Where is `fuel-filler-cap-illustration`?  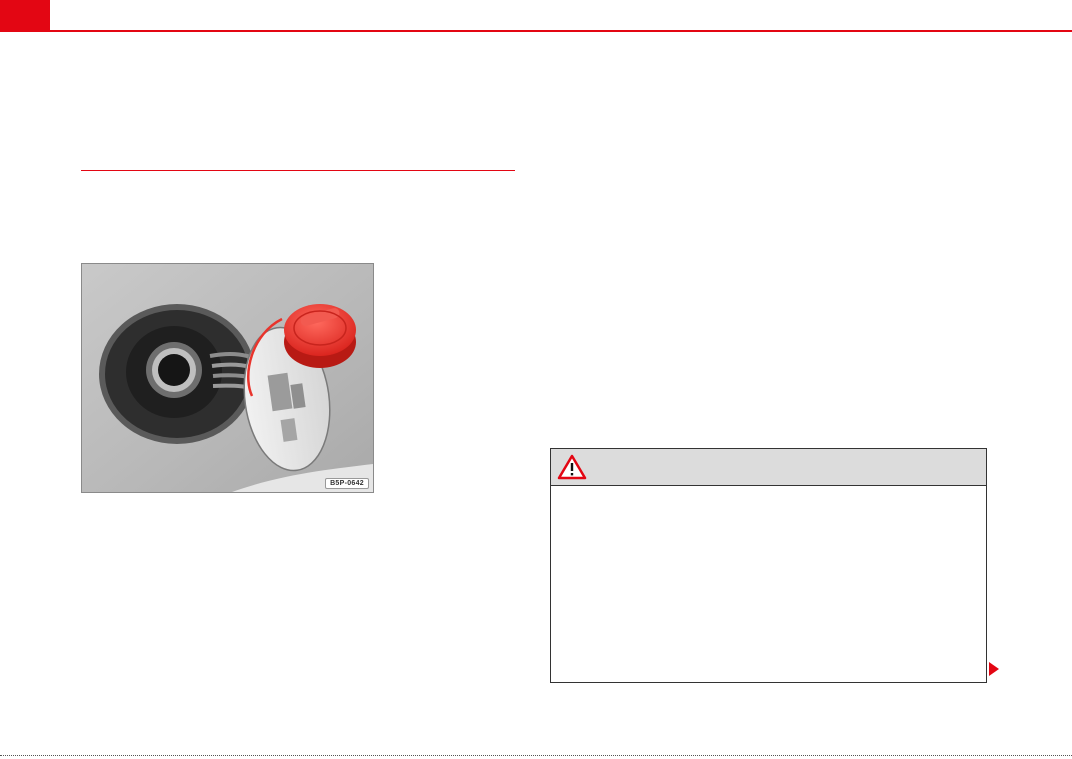
fuel-filler-cap-illustration is located at coordinates (227, 378).